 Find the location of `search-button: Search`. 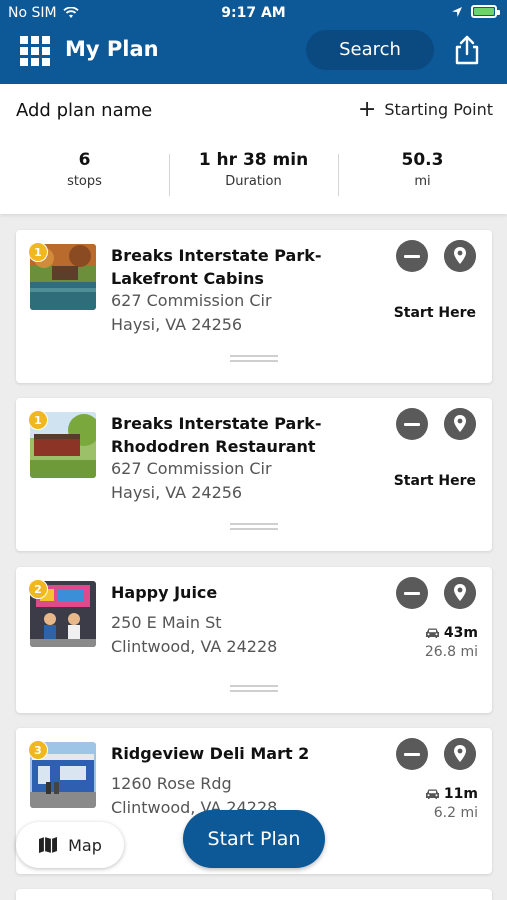

search-button: Search is located at coordinates (370, 50).